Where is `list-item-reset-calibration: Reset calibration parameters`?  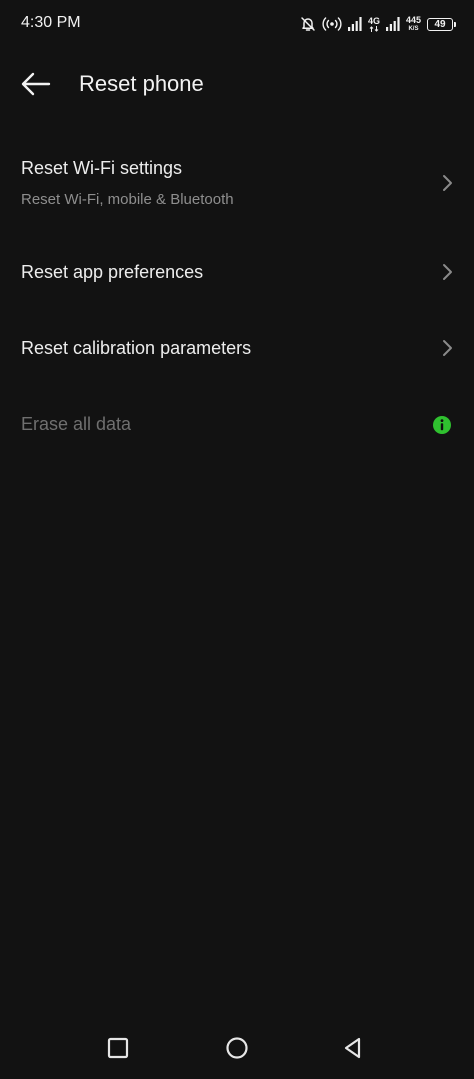
list-item-reset-calibration: Reset calibration parameters is located at coordinates (237, 348).